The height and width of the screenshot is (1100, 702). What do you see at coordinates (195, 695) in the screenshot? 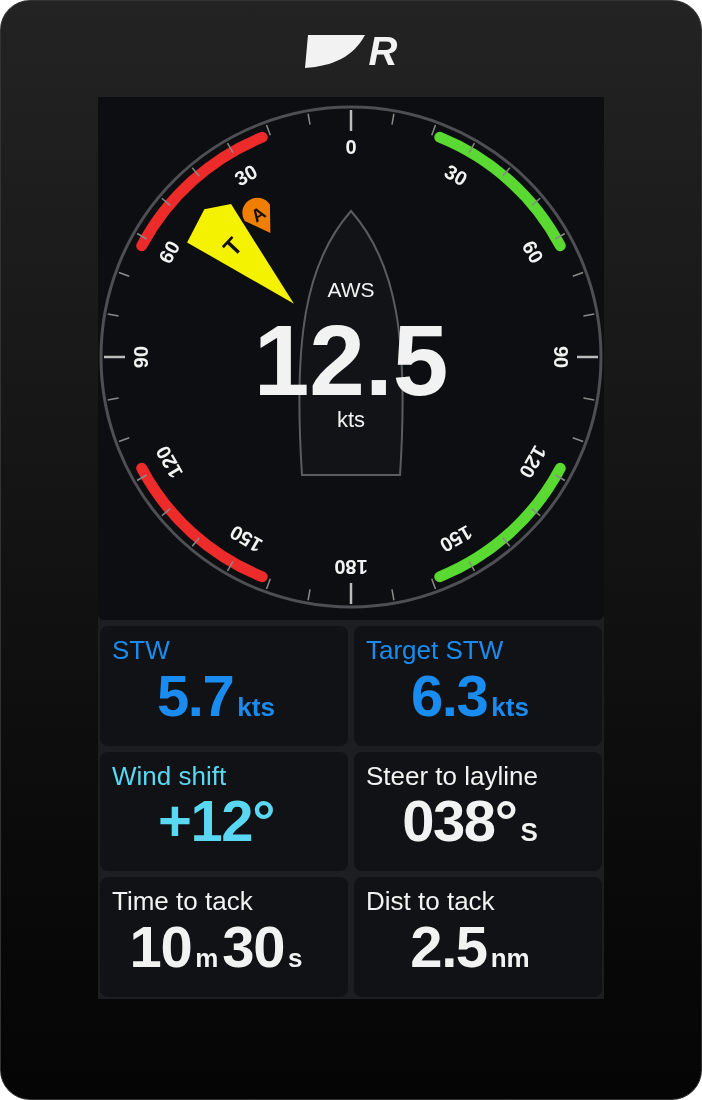
I see `tile-value: 5.7` at bounding box center [195, 695].